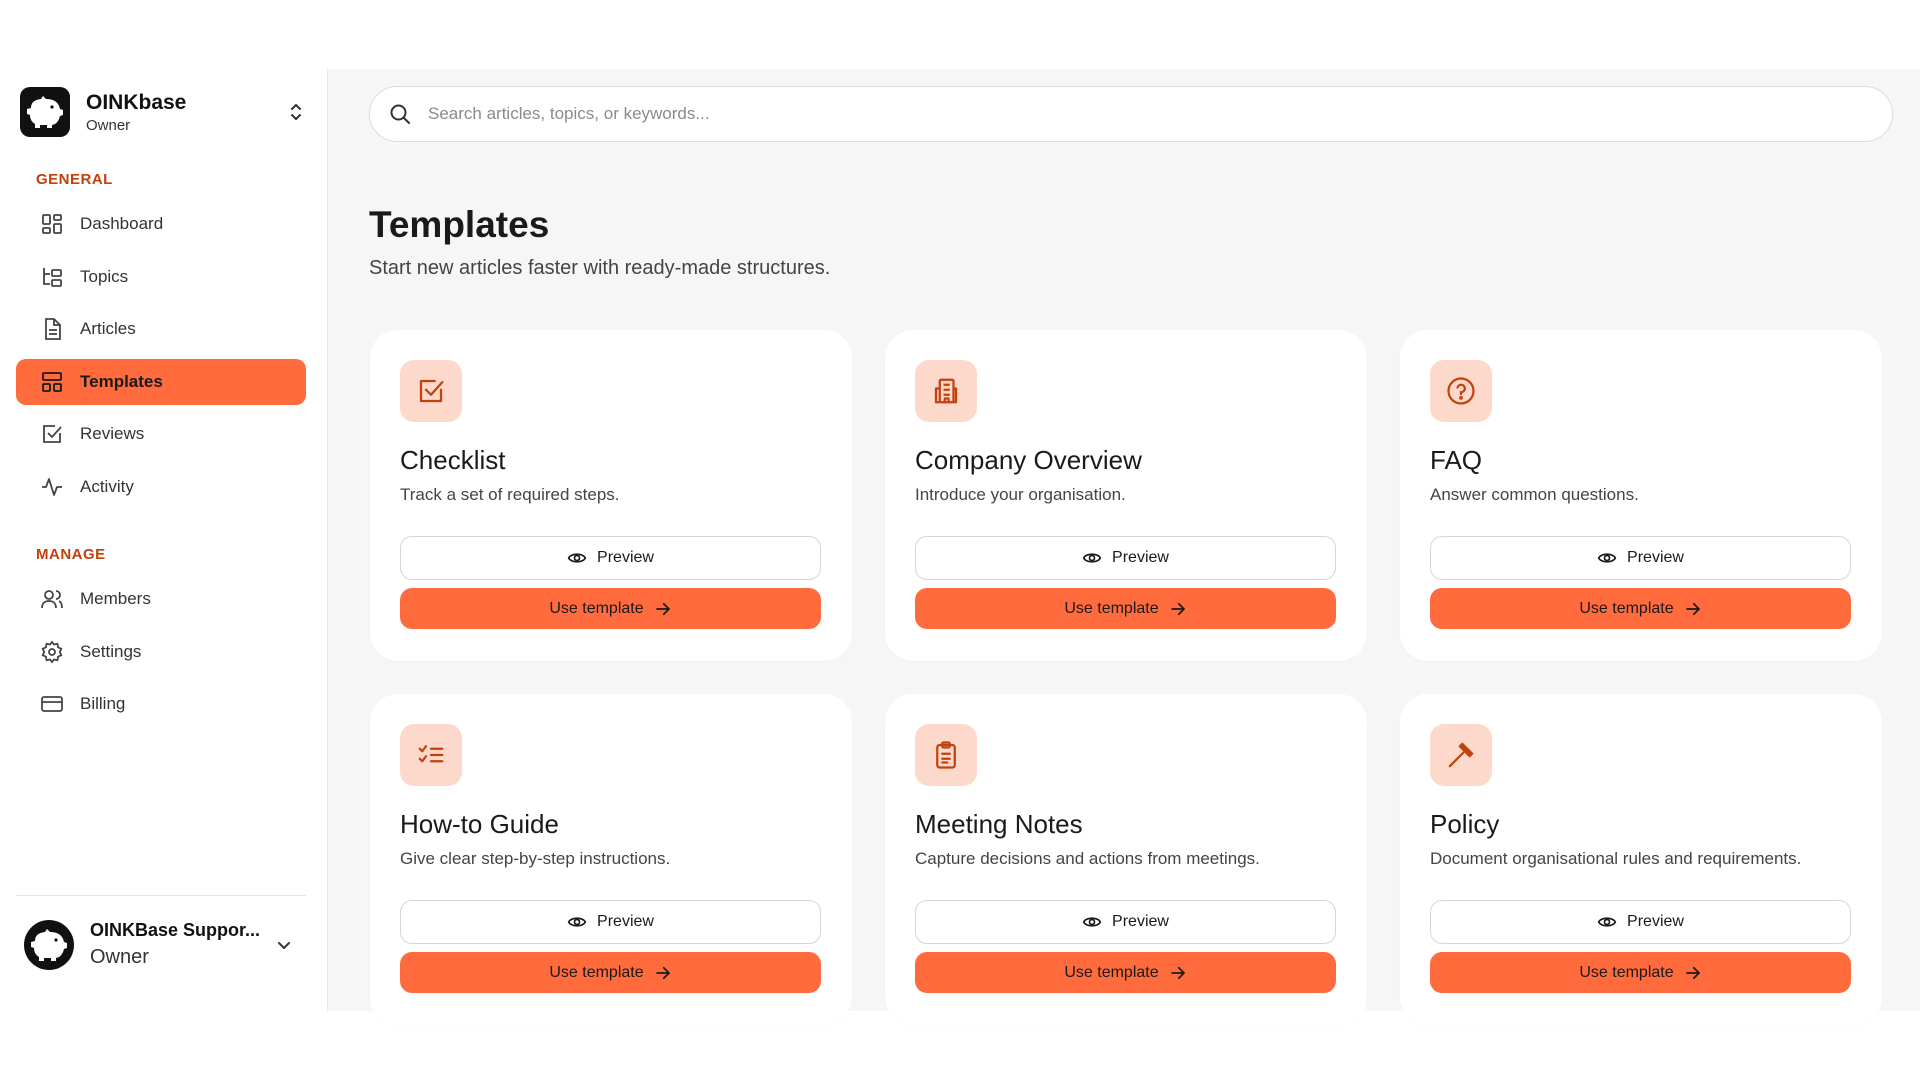 The image size is (1920, 1080). Describe the element at coordinates (103, 703) in the screenshot. I see `sidebar-item-label: Billing` at that location.